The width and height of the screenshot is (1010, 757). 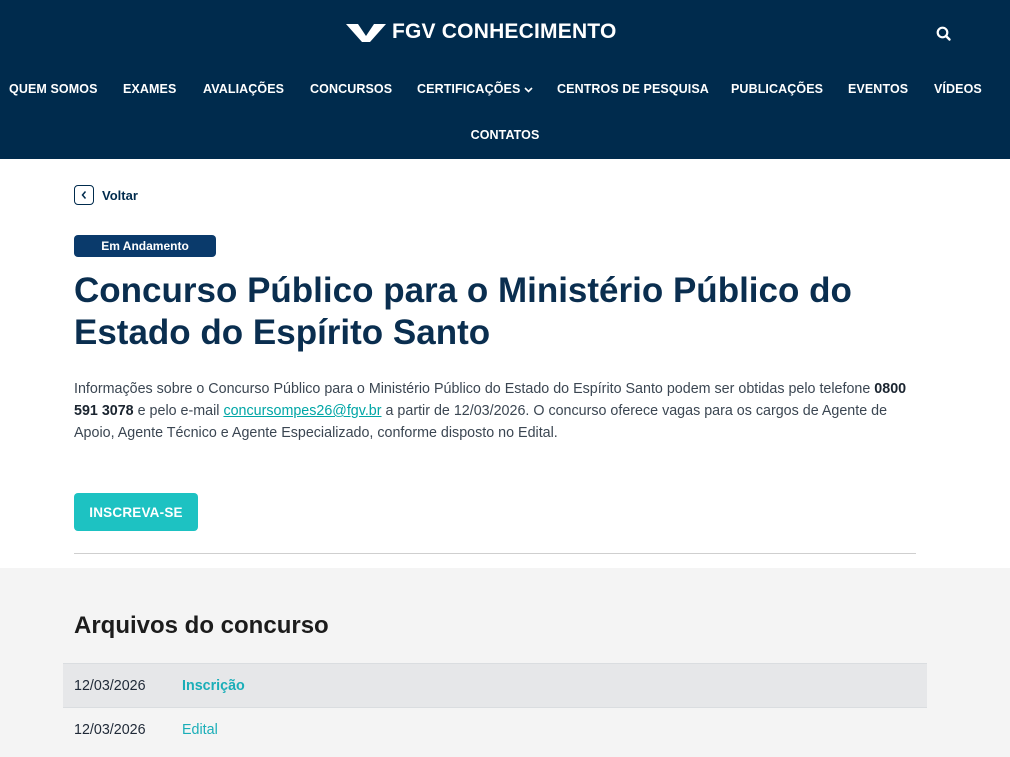 I want to click on nav-item-publicacoes: PUBLICAÇÕES, so click(x=777, y=89).